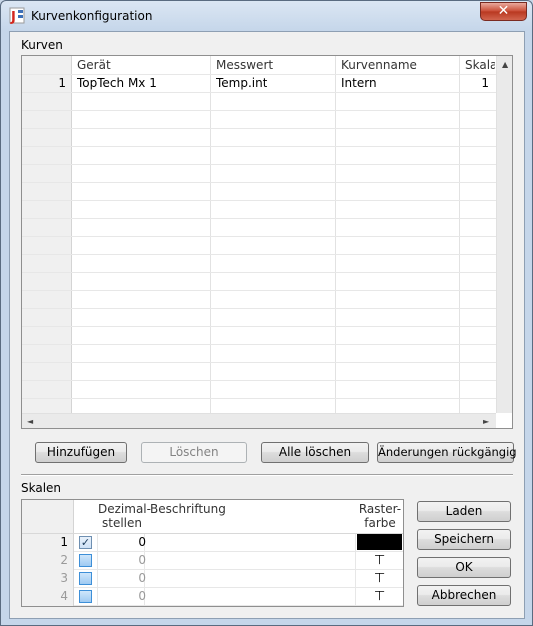  Describe the element at coordinates (267, 475) in the screenshot. I see `section-divider` at that location.